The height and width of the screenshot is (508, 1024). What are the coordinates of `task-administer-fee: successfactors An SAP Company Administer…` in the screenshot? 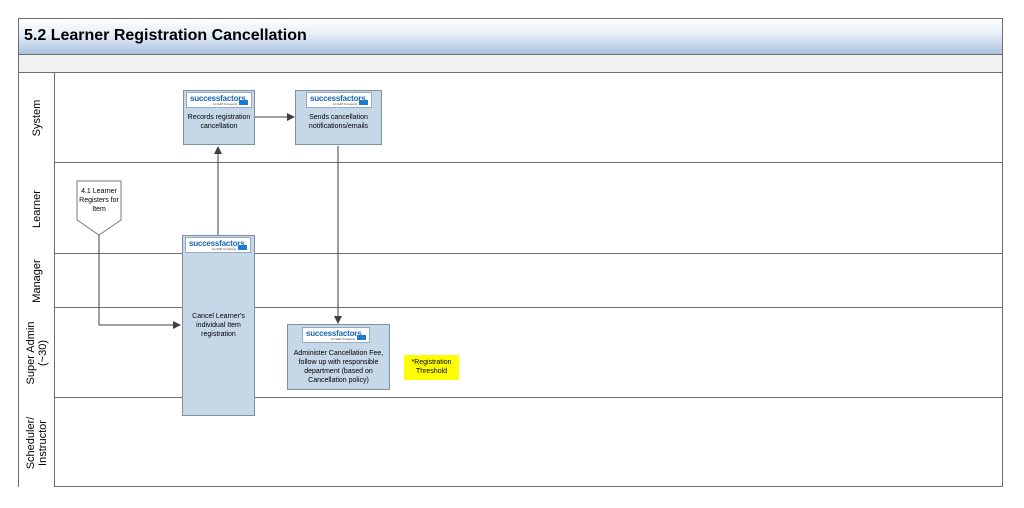 It's located at (338, 357).